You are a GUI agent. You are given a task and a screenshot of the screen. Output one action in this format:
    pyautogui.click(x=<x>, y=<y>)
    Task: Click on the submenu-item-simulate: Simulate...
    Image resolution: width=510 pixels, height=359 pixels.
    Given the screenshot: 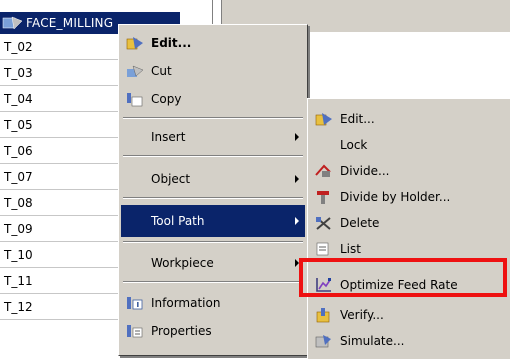 What is the action you would take?
    pyautogui.click(x=409, y=341)
    